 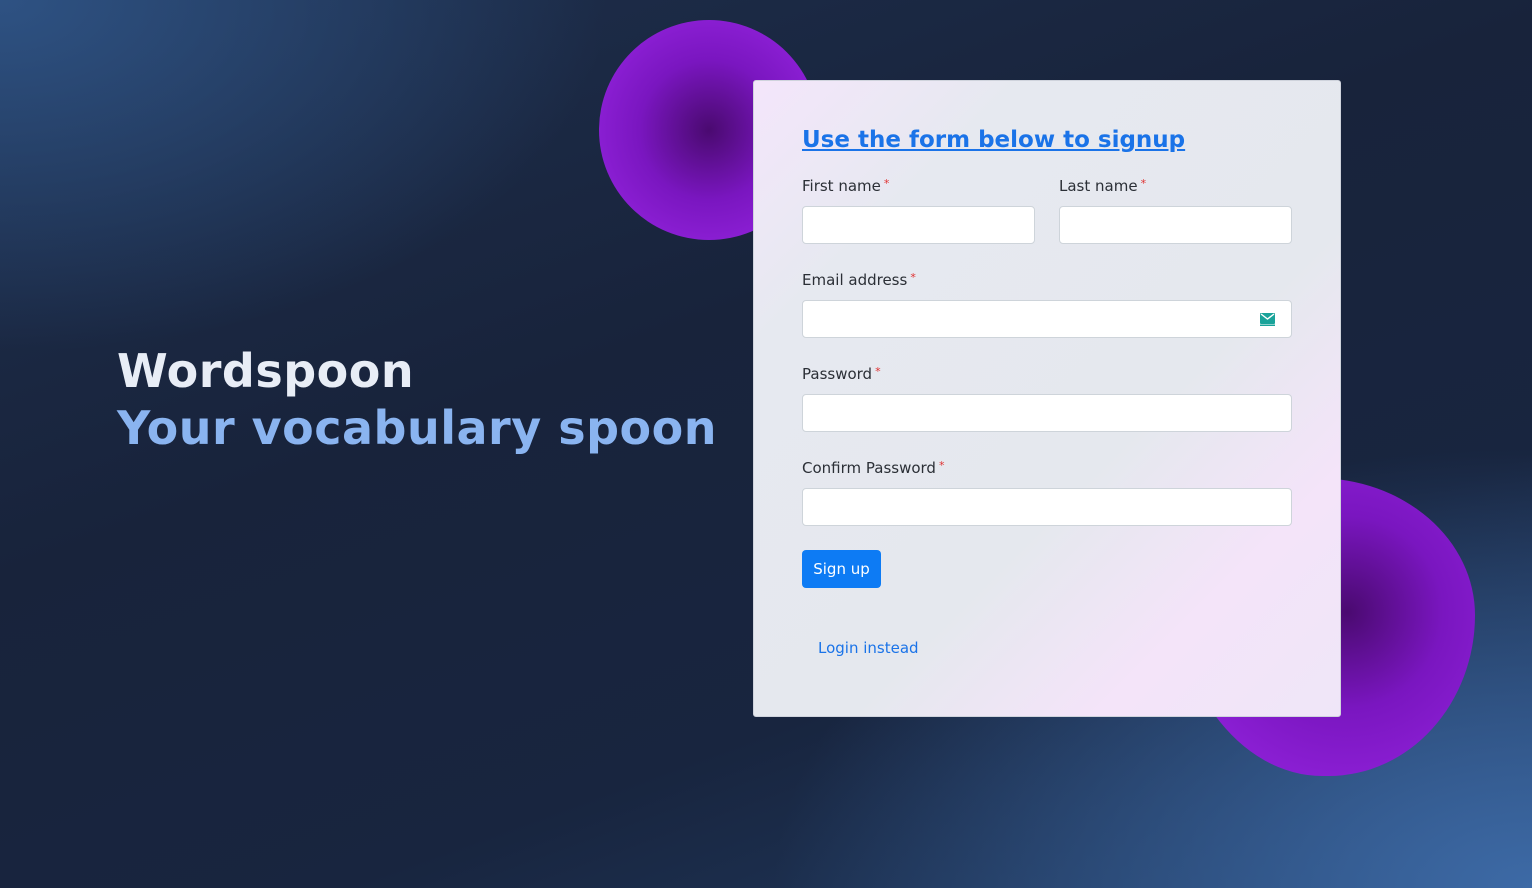 I want to click on confirm-password-label-text: Confirm Password, so click(x=869, y=468).